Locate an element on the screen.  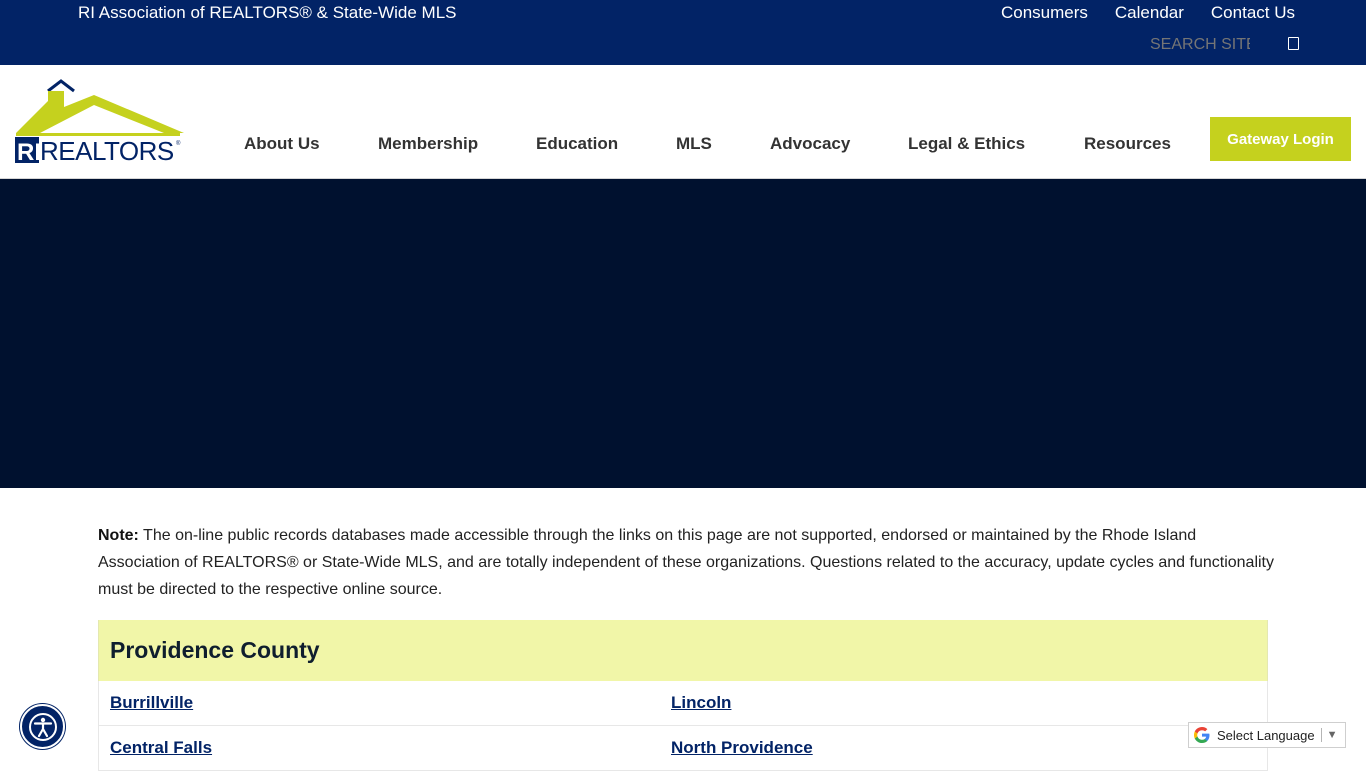
nav-advocacy: Advocacy is located at coordinates (810, 144).